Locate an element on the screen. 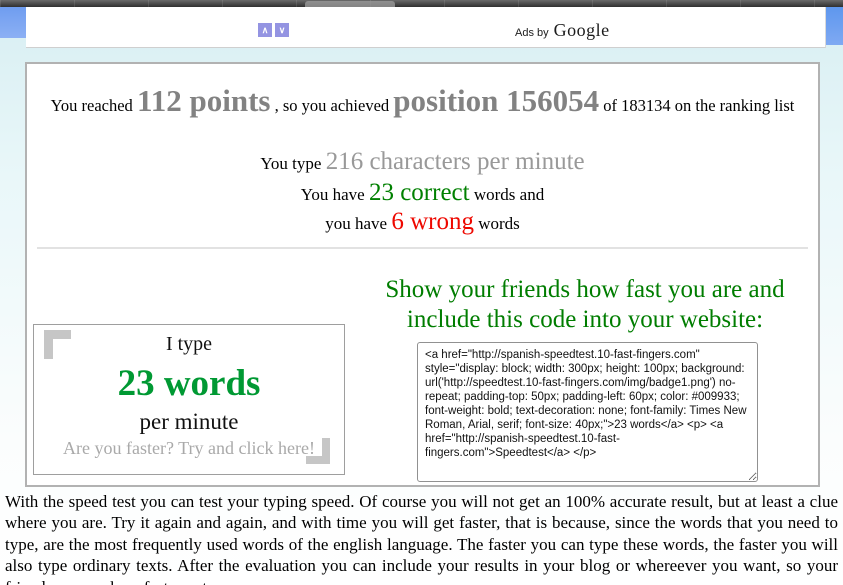  cpm-value: 216 characters per minute is located at coordinates (455, 161).